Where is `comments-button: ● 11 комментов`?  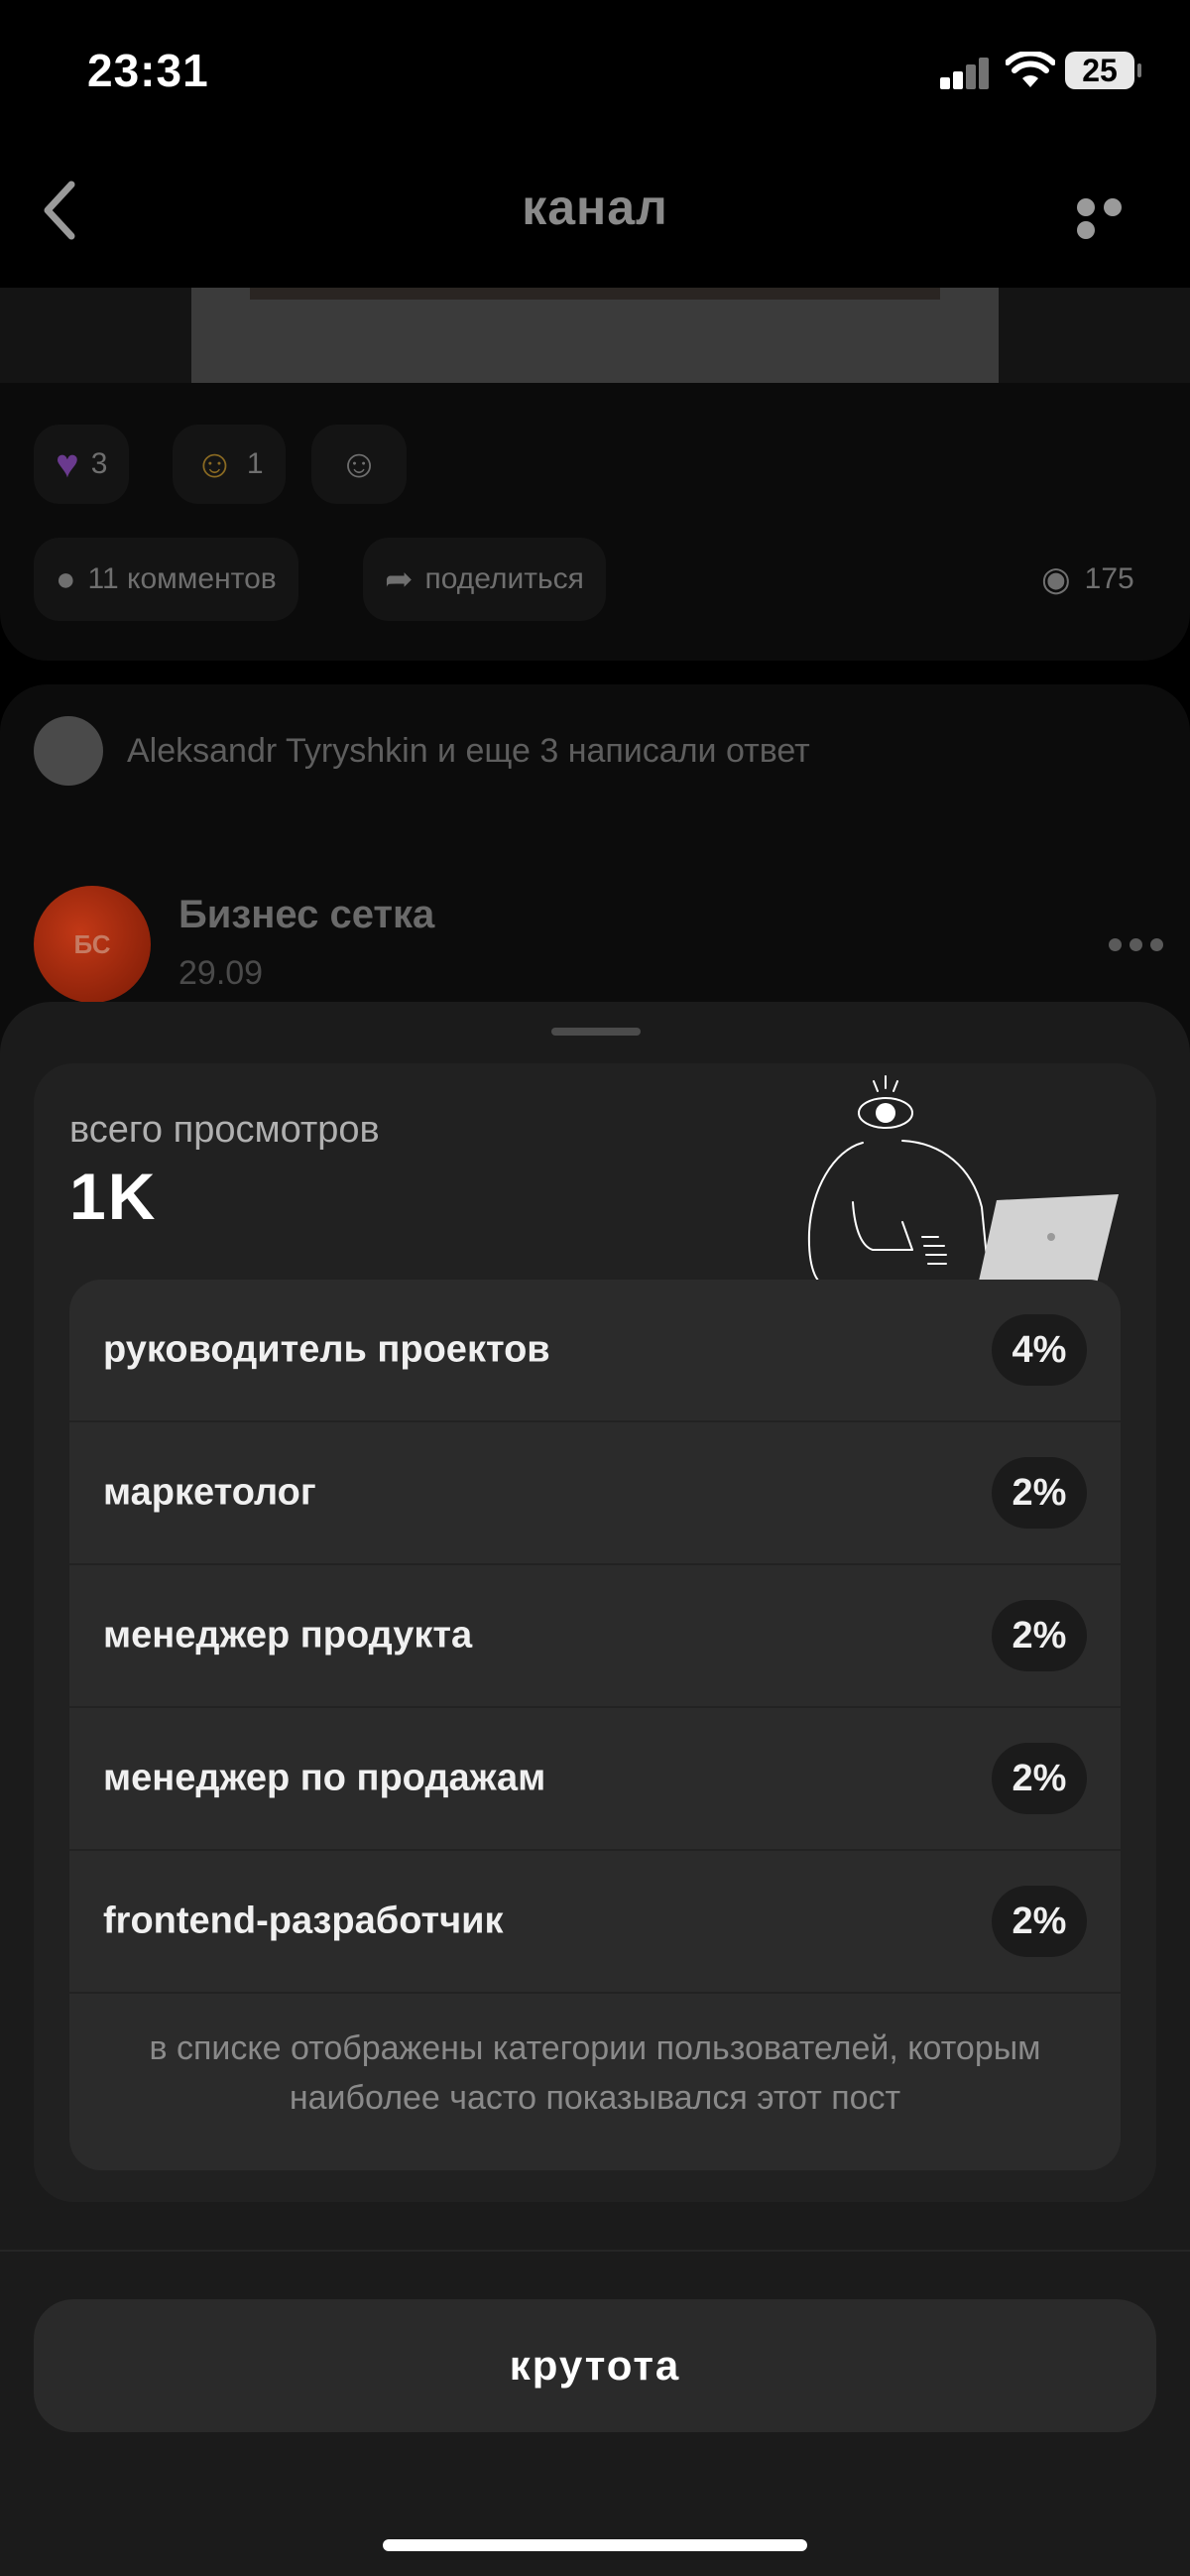
comments-button: ● 11 комментов is located at coordinates (166, 579).